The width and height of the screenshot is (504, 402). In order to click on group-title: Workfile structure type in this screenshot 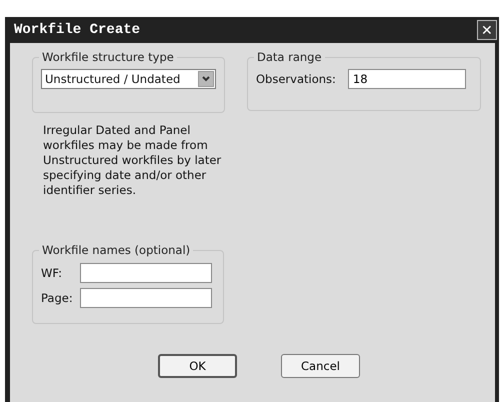, I will do `click(108, 57)`.